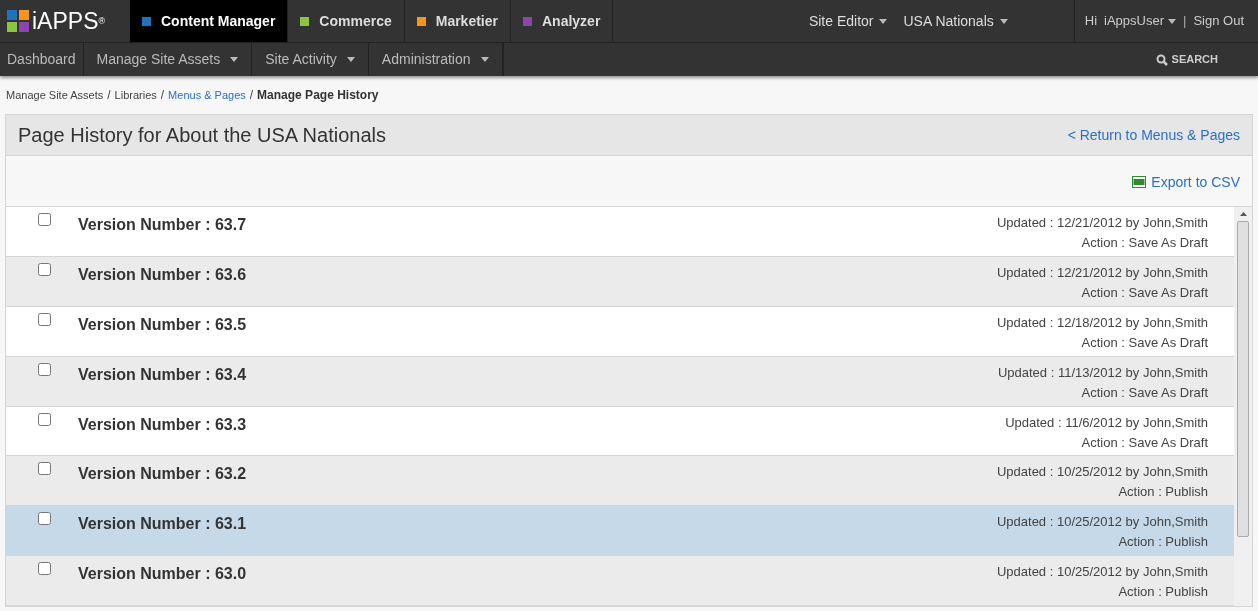 This screenshot has height=611, width=1258. I want to click on version-title: Version Number : 63.0, so click(162, 574).